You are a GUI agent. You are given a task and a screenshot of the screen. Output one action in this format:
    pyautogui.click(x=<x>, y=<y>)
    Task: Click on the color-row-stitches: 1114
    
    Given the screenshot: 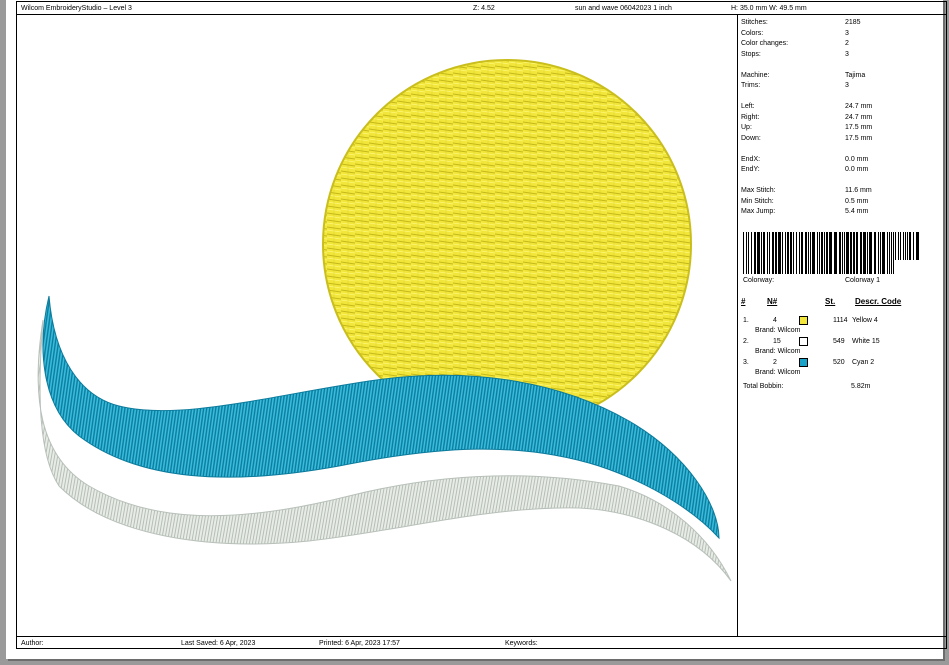 What is the action you would take?
    pyautogui.click(x=840, y=320)
    